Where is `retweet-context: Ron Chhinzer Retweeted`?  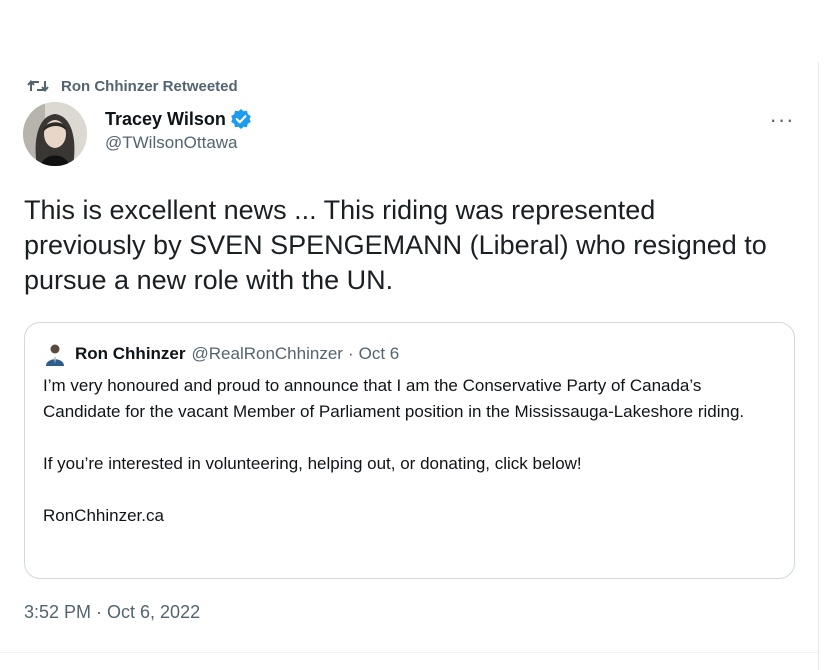
retweet-context: Ron Chhinzer Retweeted is located at coordinates (132, 86).